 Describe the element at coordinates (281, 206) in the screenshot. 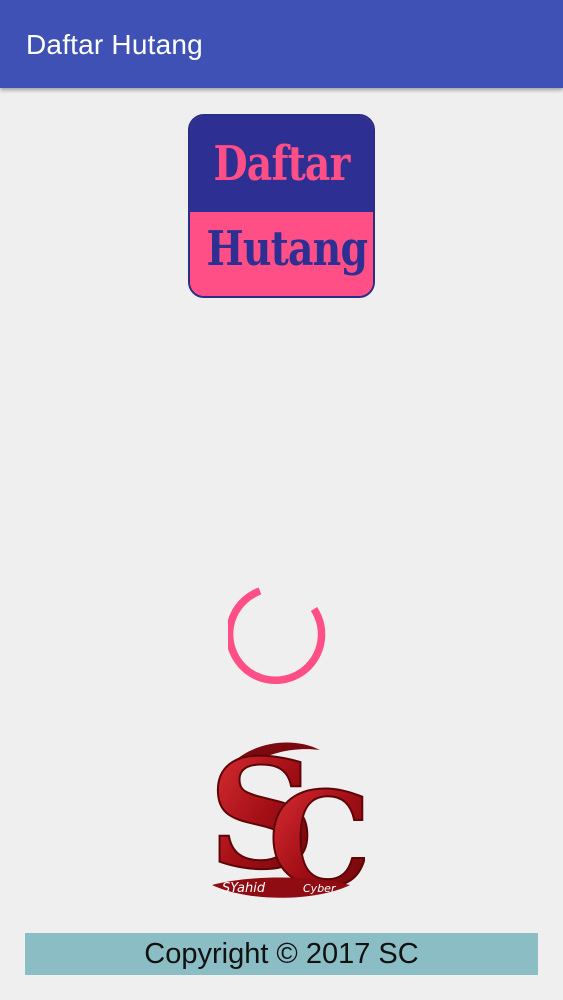

I see `app-logo: Daftar Hutang` at that location.